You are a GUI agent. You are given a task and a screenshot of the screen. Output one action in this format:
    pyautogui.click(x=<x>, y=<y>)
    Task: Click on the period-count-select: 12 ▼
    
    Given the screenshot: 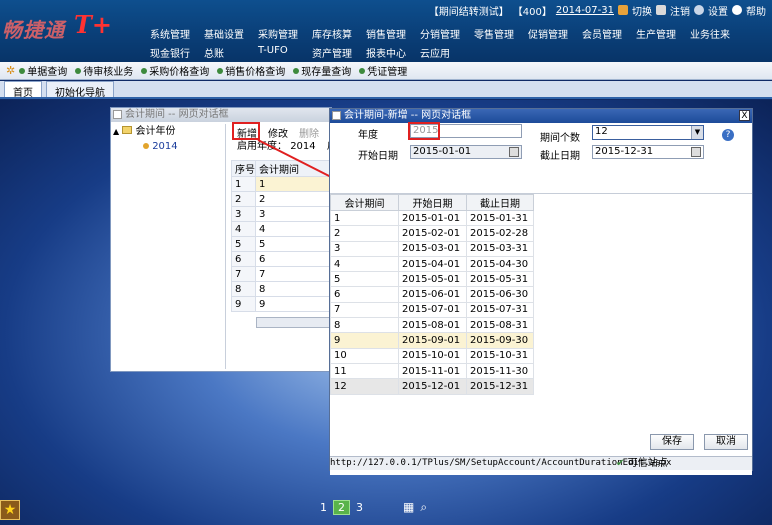 What is the action you would take?
    pyautogui.click(x=648, y=132)
    